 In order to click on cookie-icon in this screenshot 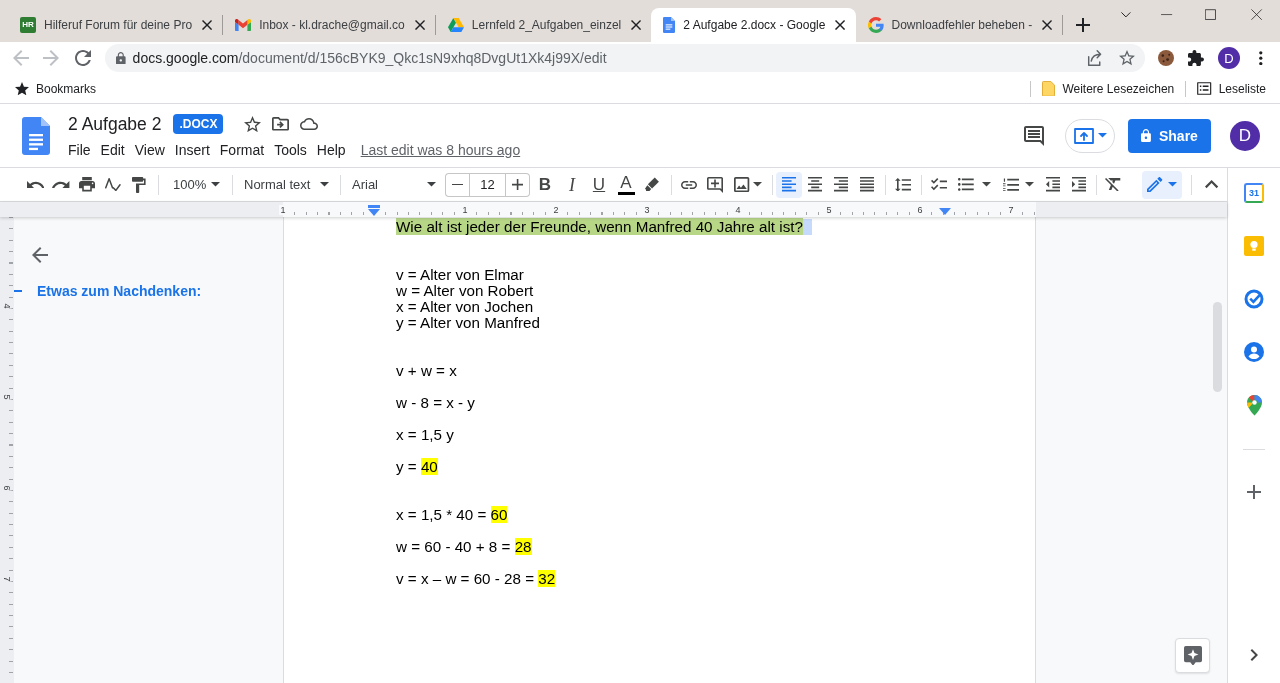, I will do `click(1166, 58)`.